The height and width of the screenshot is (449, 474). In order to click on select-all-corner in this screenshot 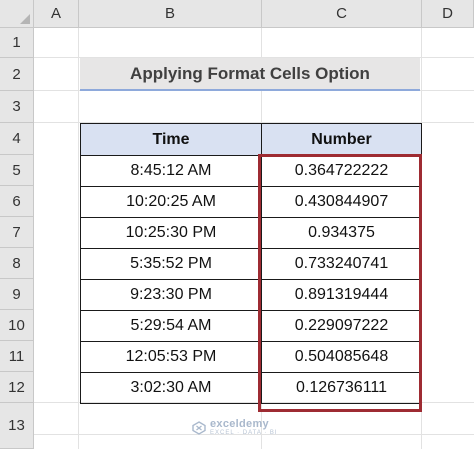, I will do `click(17, 14)`.